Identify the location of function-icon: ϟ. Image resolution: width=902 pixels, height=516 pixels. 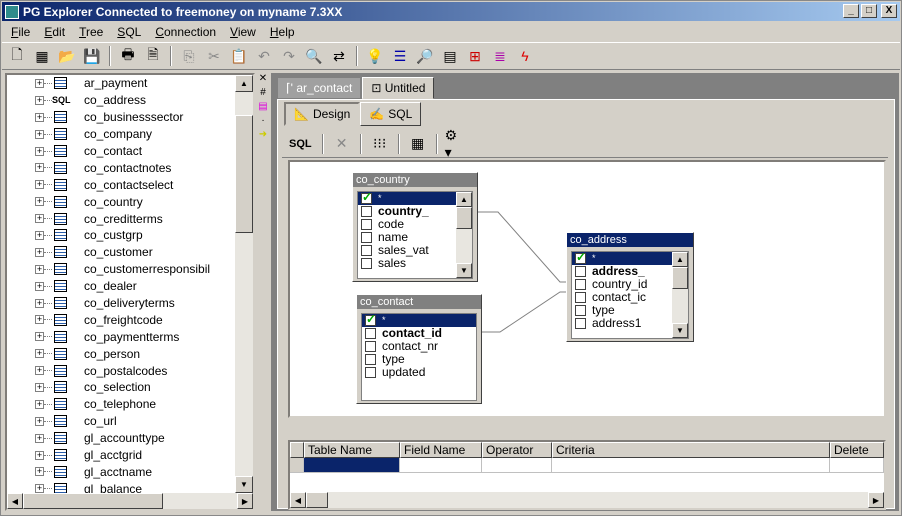
(525, 56).